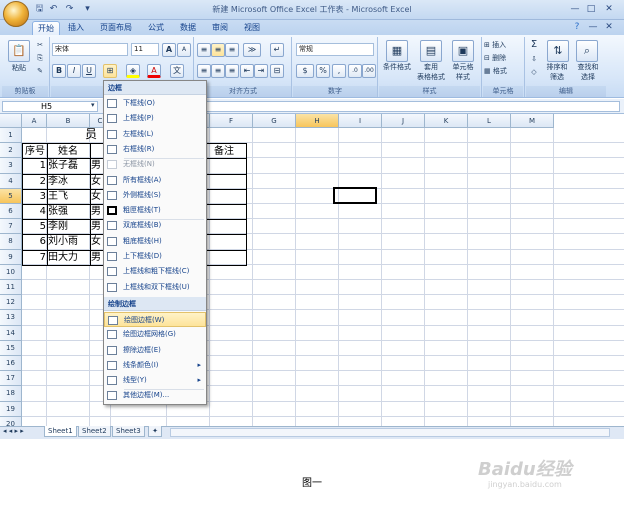  I want to click on font-color-button: A, so click(154, 71).